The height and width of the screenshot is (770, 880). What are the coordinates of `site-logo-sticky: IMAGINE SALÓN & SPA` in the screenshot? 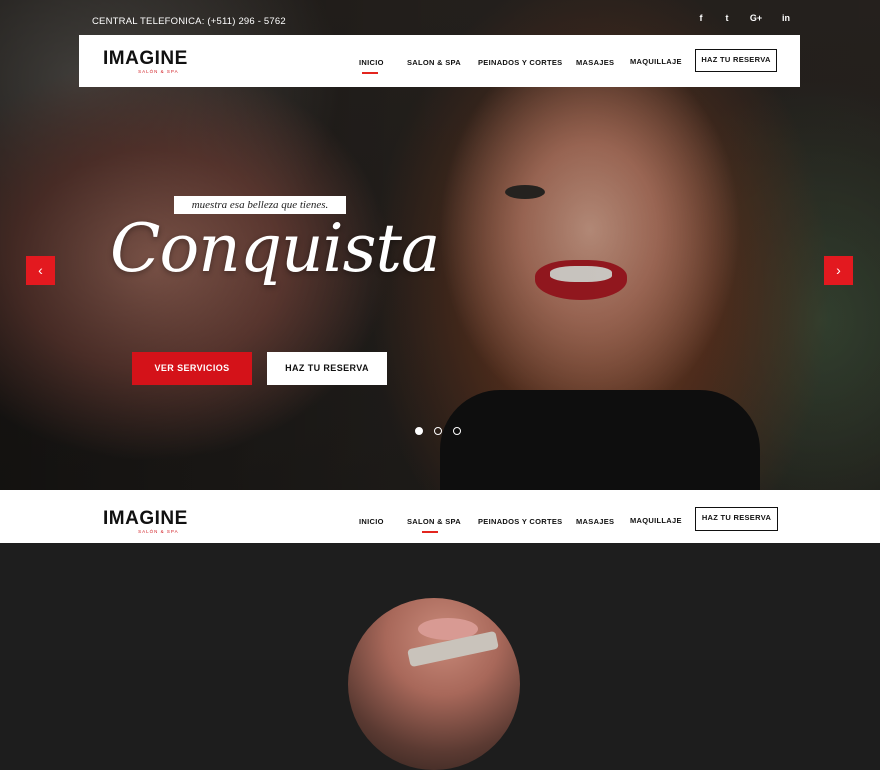 It's located at (145, 521).